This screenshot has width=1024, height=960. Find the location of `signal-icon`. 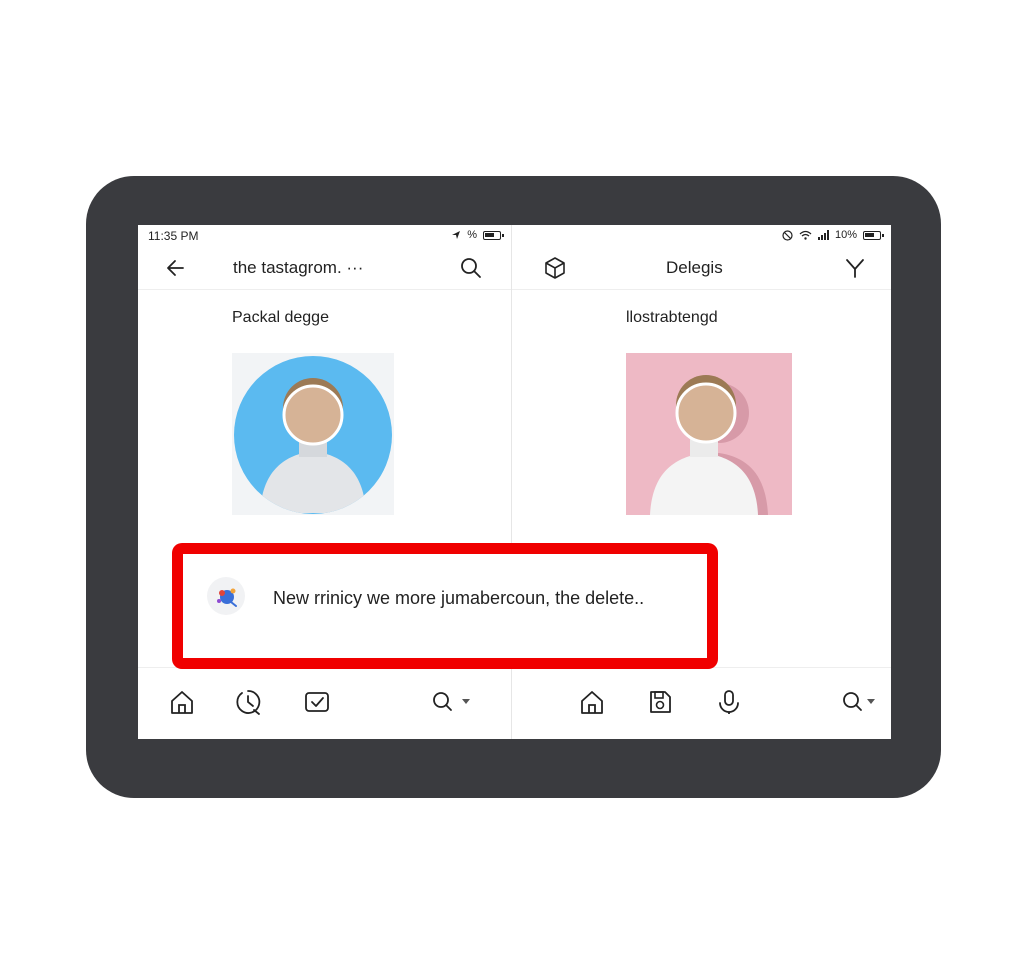

signal-icon is located at coordinates (823, 235).